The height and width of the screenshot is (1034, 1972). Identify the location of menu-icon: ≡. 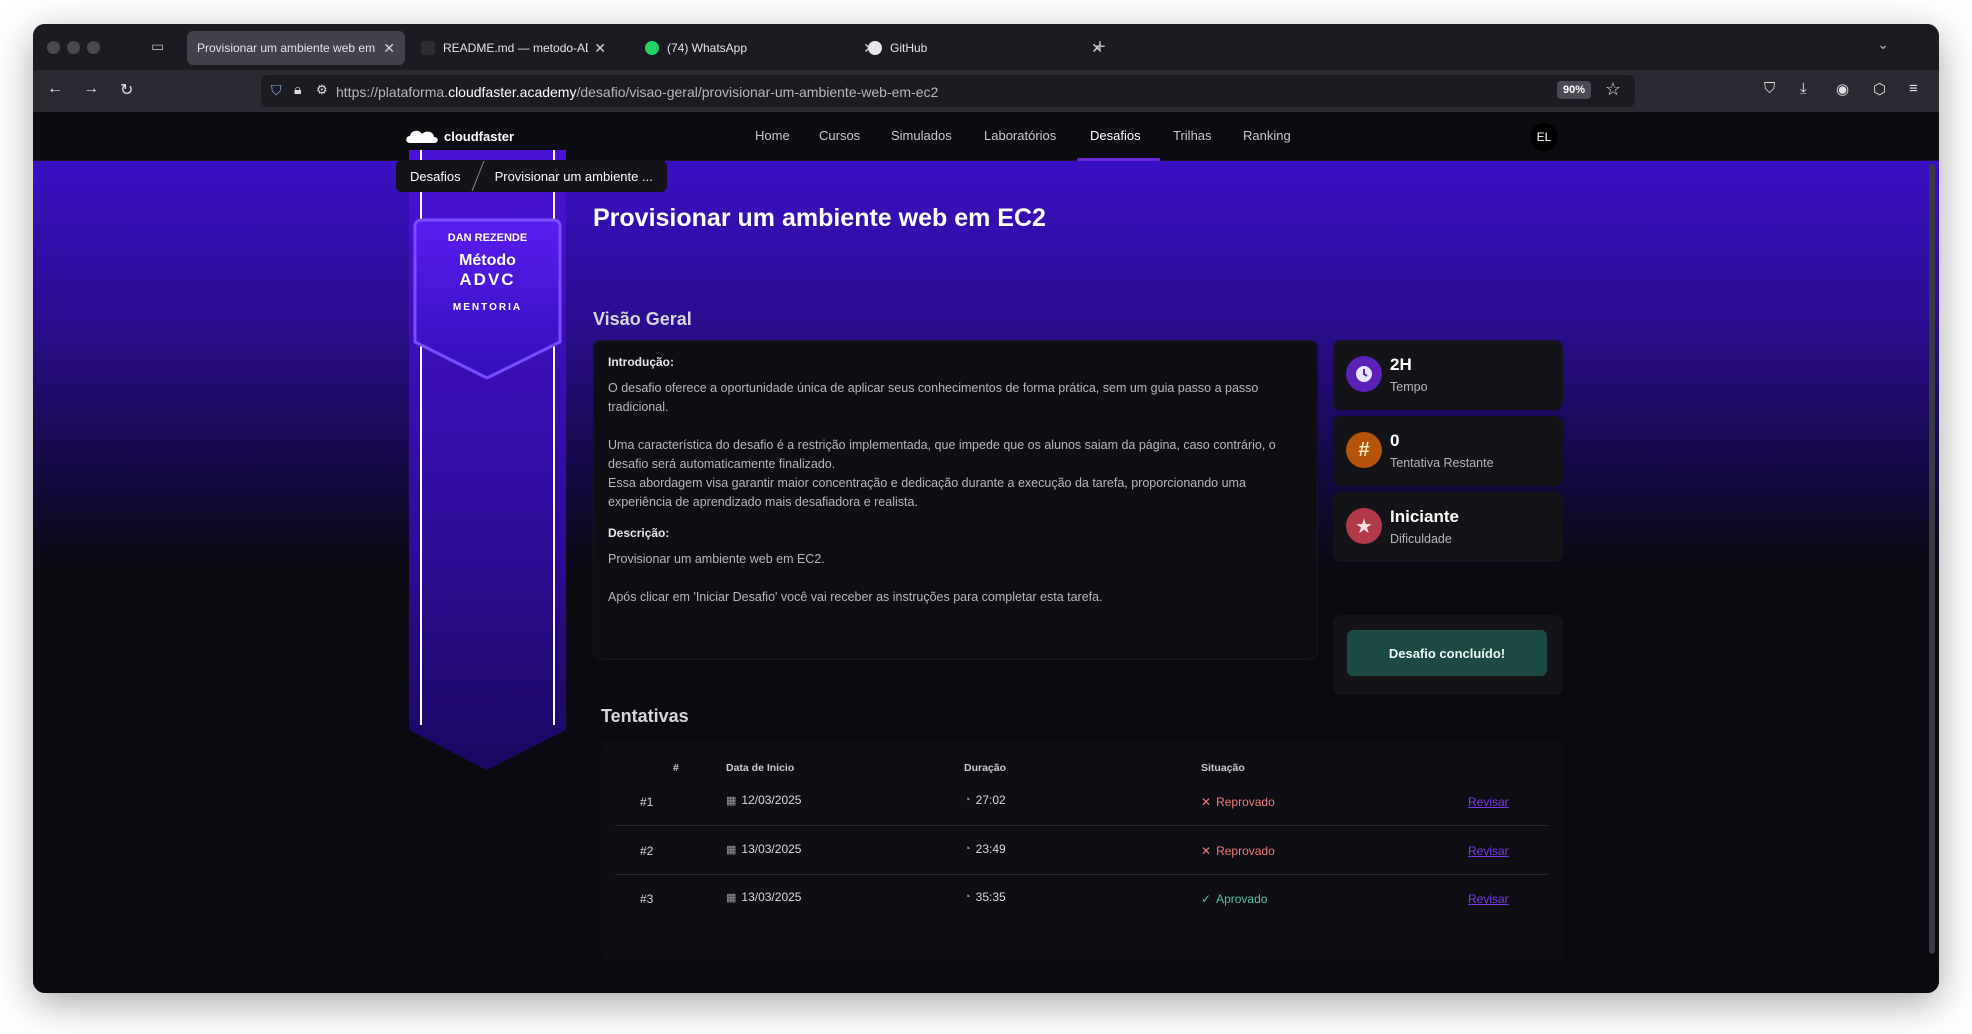
(1913, 88).